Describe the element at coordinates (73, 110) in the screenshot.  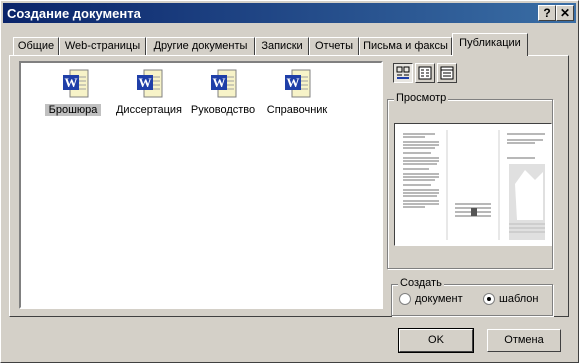
I see `document-label: Брошюра` at that location.